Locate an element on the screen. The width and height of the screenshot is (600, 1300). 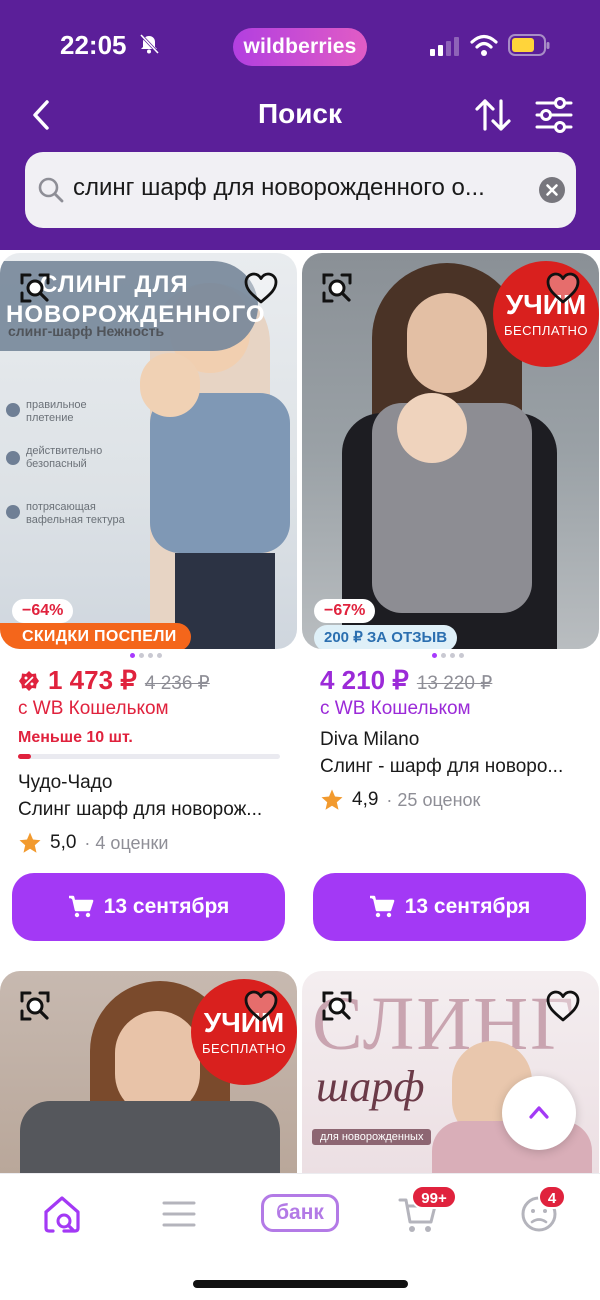
stock-warning: Меньше 10 шт. is located at coordinates (75, 737).